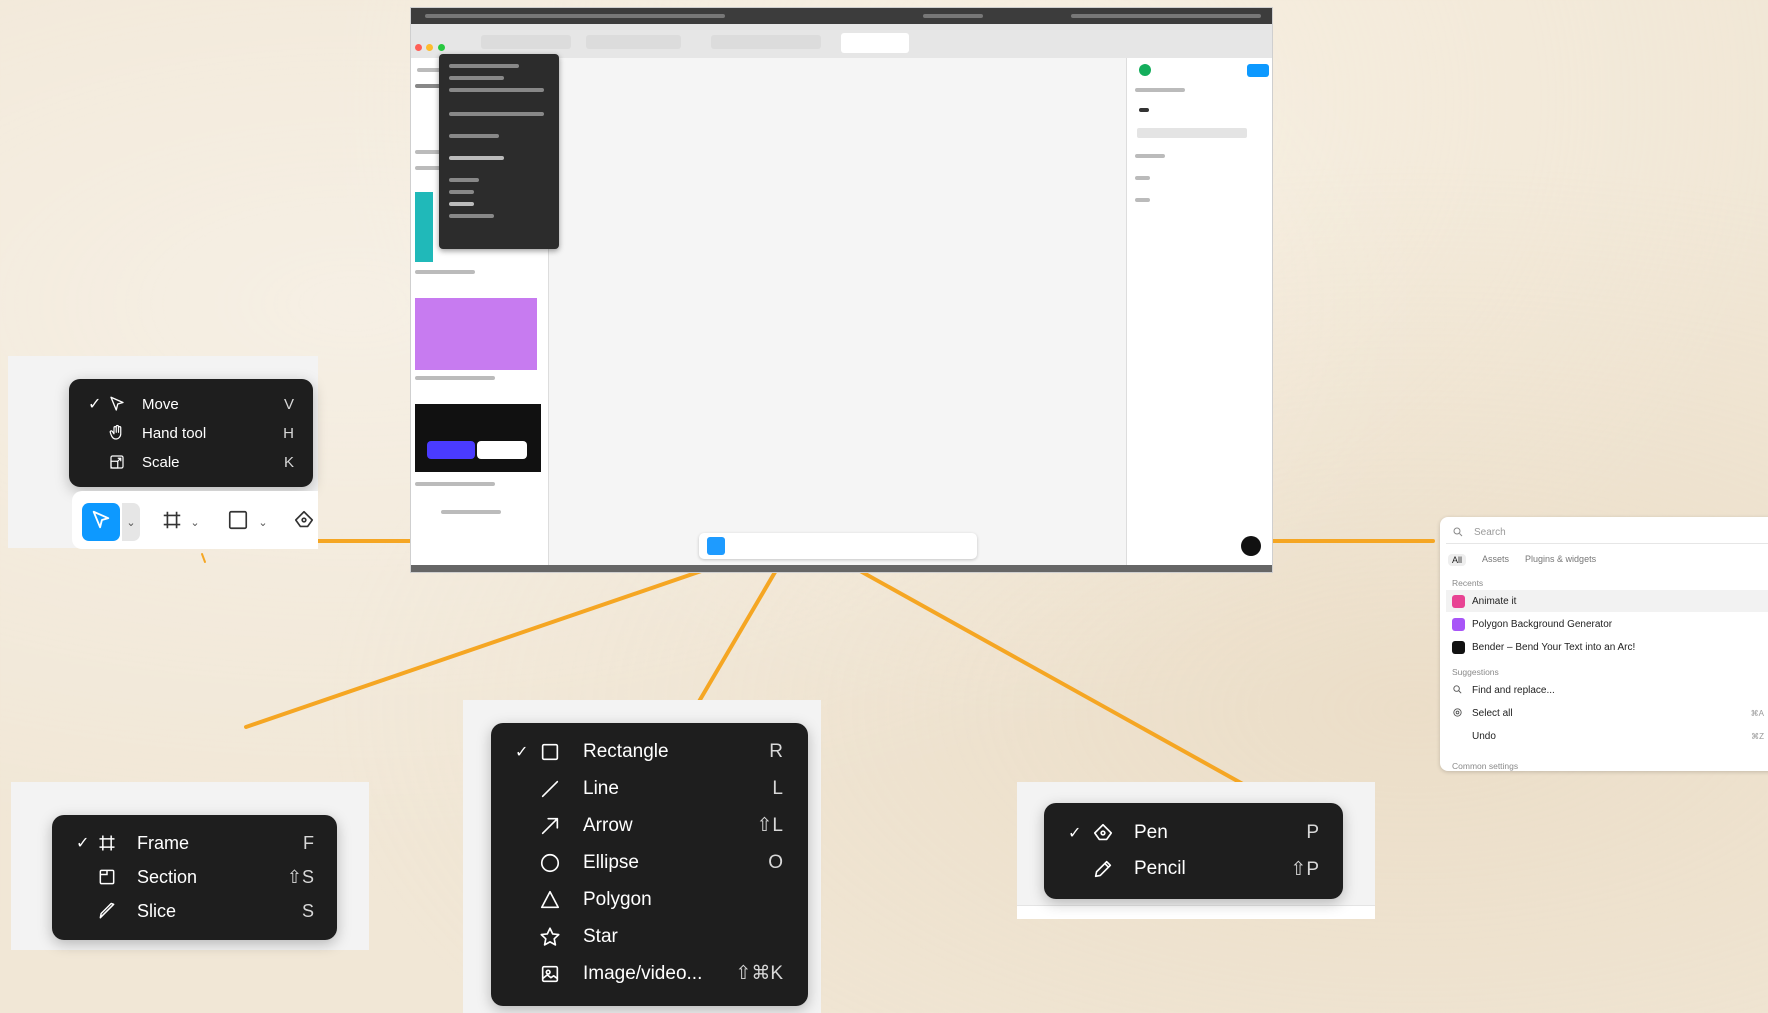  Describe the element at coordinates (1312, 832) in the screenshot. I see `menu-item-shortcut: P` at that location.